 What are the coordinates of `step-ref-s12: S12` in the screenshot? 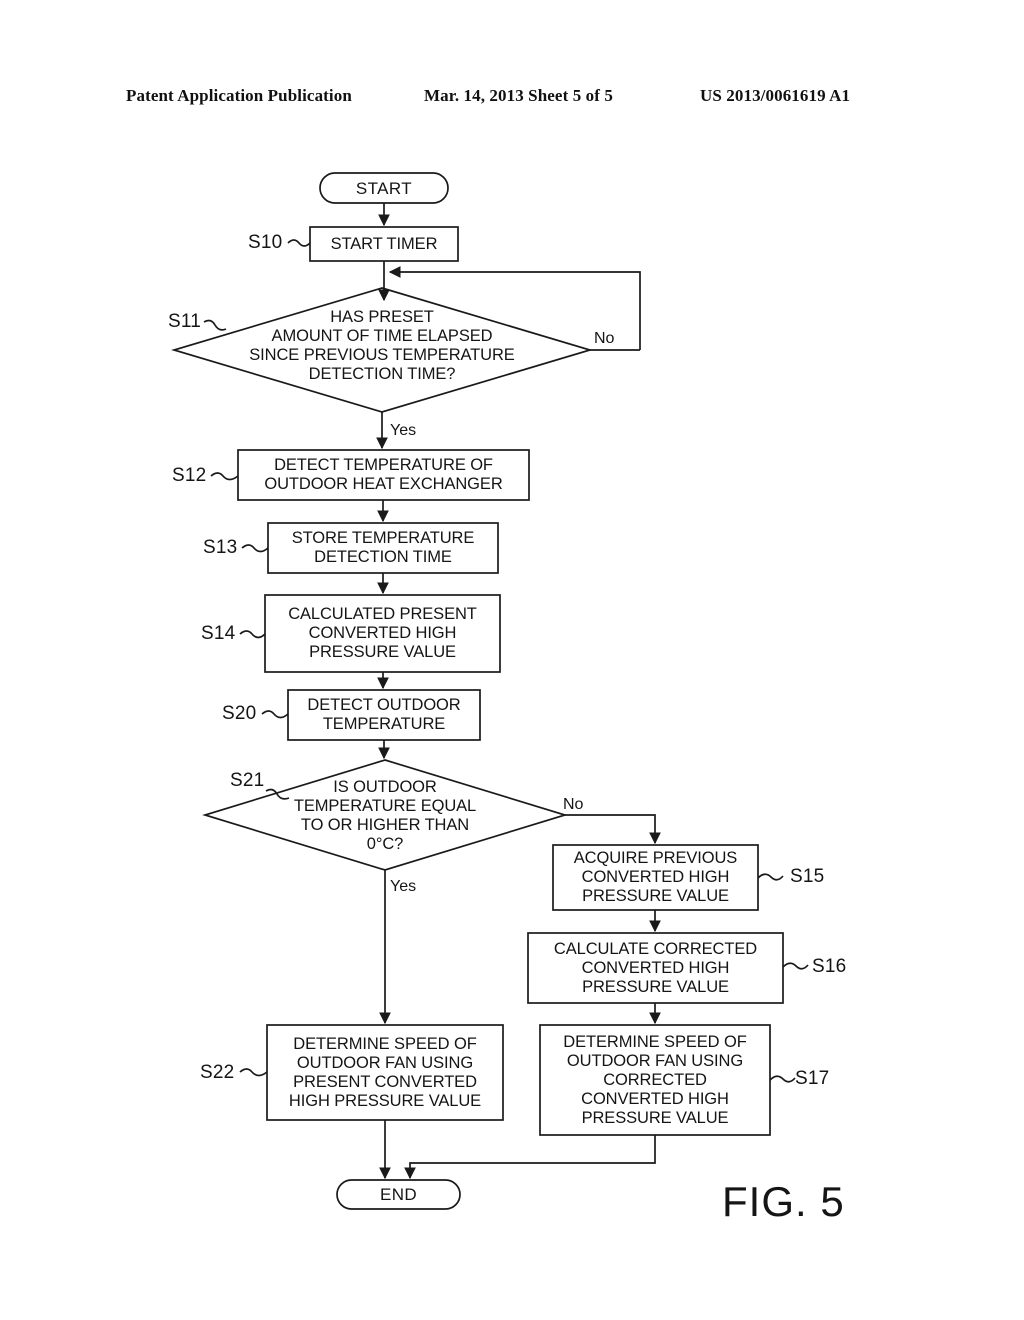 It's located at (189, 475).